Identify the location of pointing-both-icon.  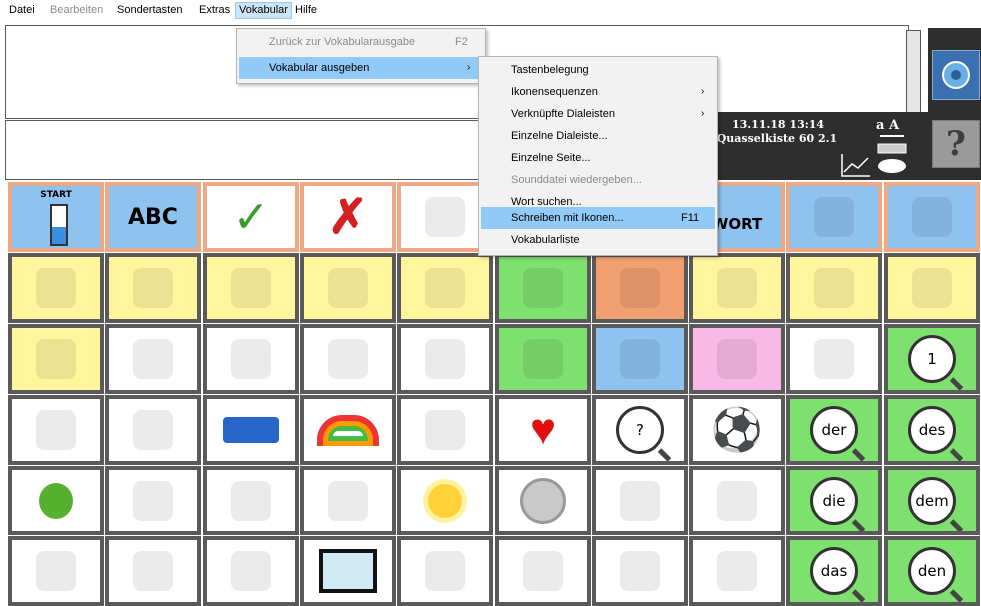
(834, 288).